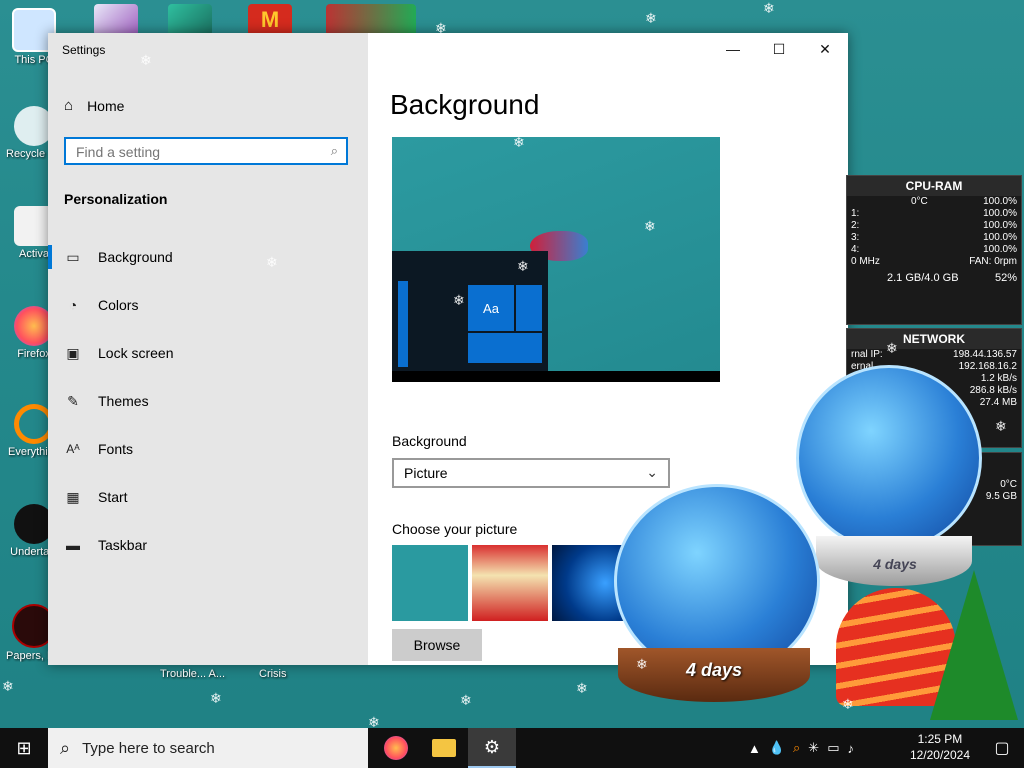 Image resolution: width=1024 pixels, height=768 pixels. I want to click on preview-tile-aa: Aa, so click(491, 308).